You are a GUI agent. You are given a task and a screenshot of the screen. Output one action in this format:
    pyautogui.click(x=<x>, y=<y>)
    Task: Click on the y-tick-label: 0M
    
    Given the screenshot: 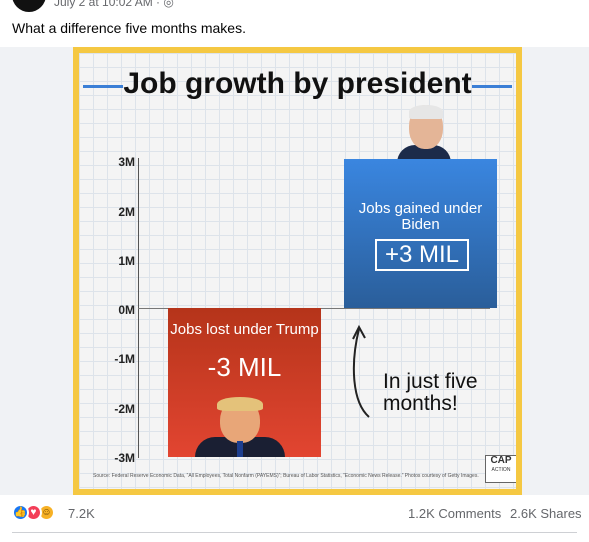 What is the action you would take?
    pyautogui.click(x=126, y=310)
    